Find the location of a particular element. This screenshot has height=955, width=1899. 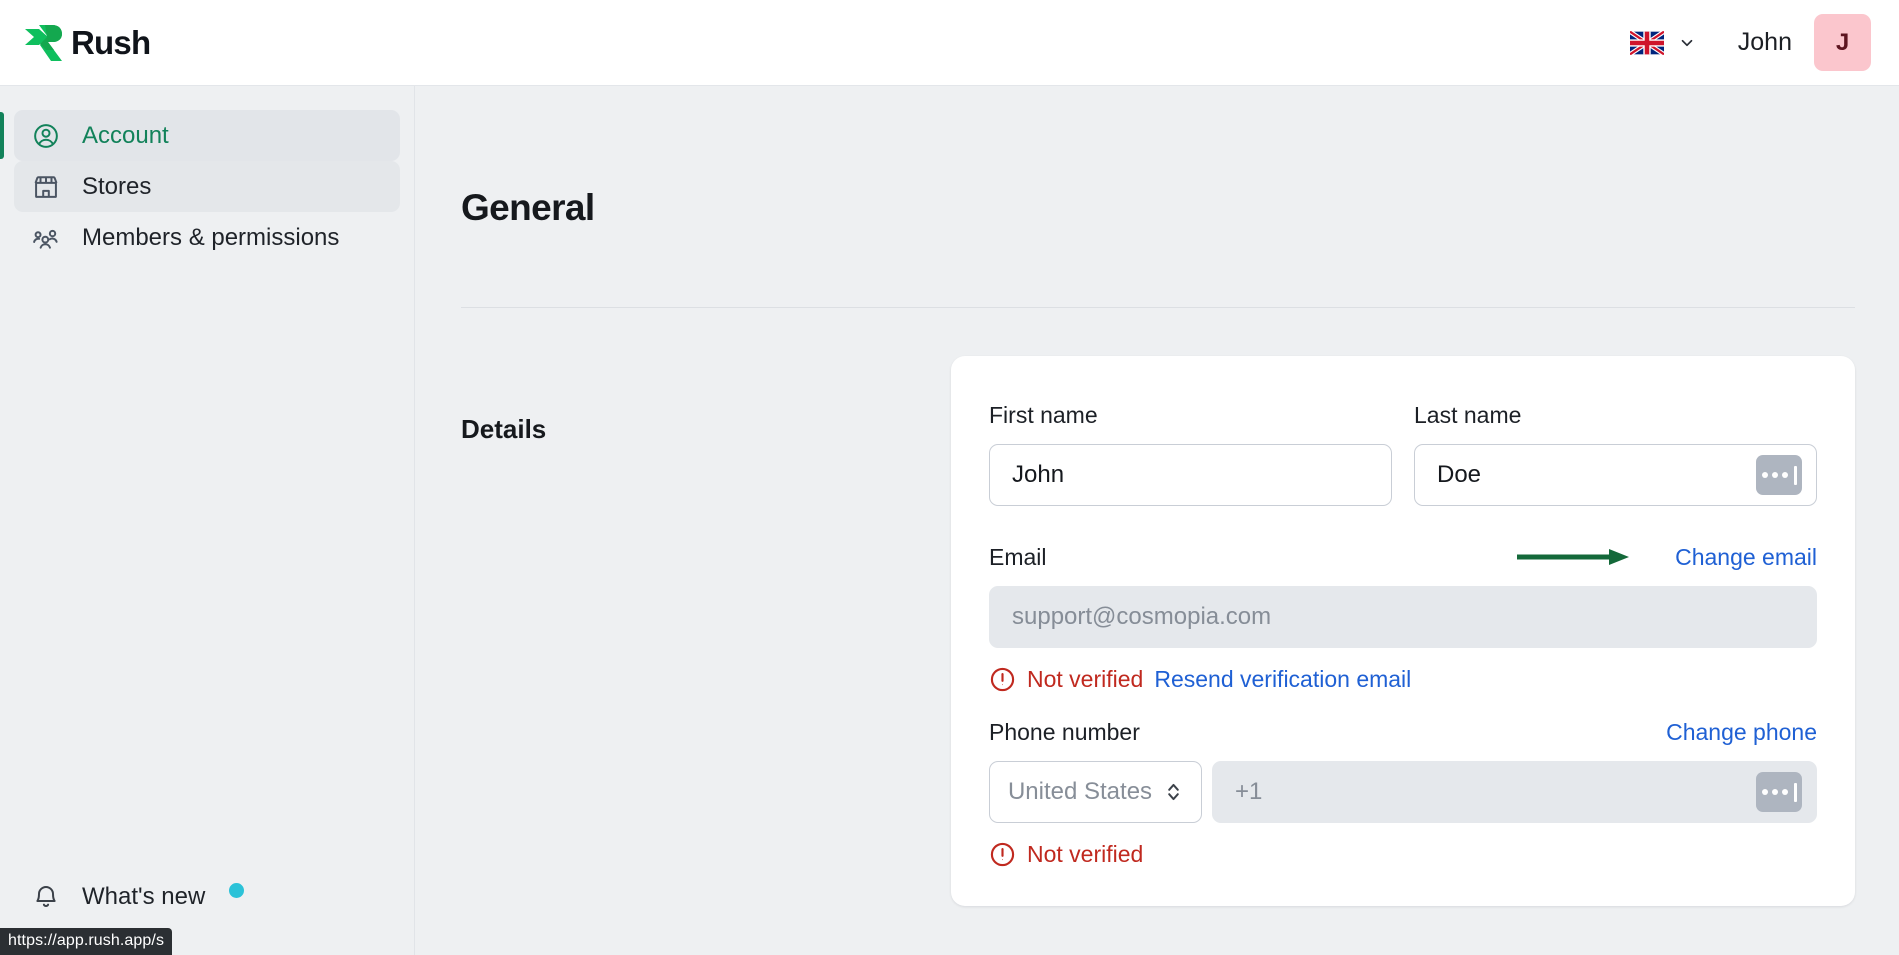

last-name-label: Last name is located at coordinates (1468, 414).